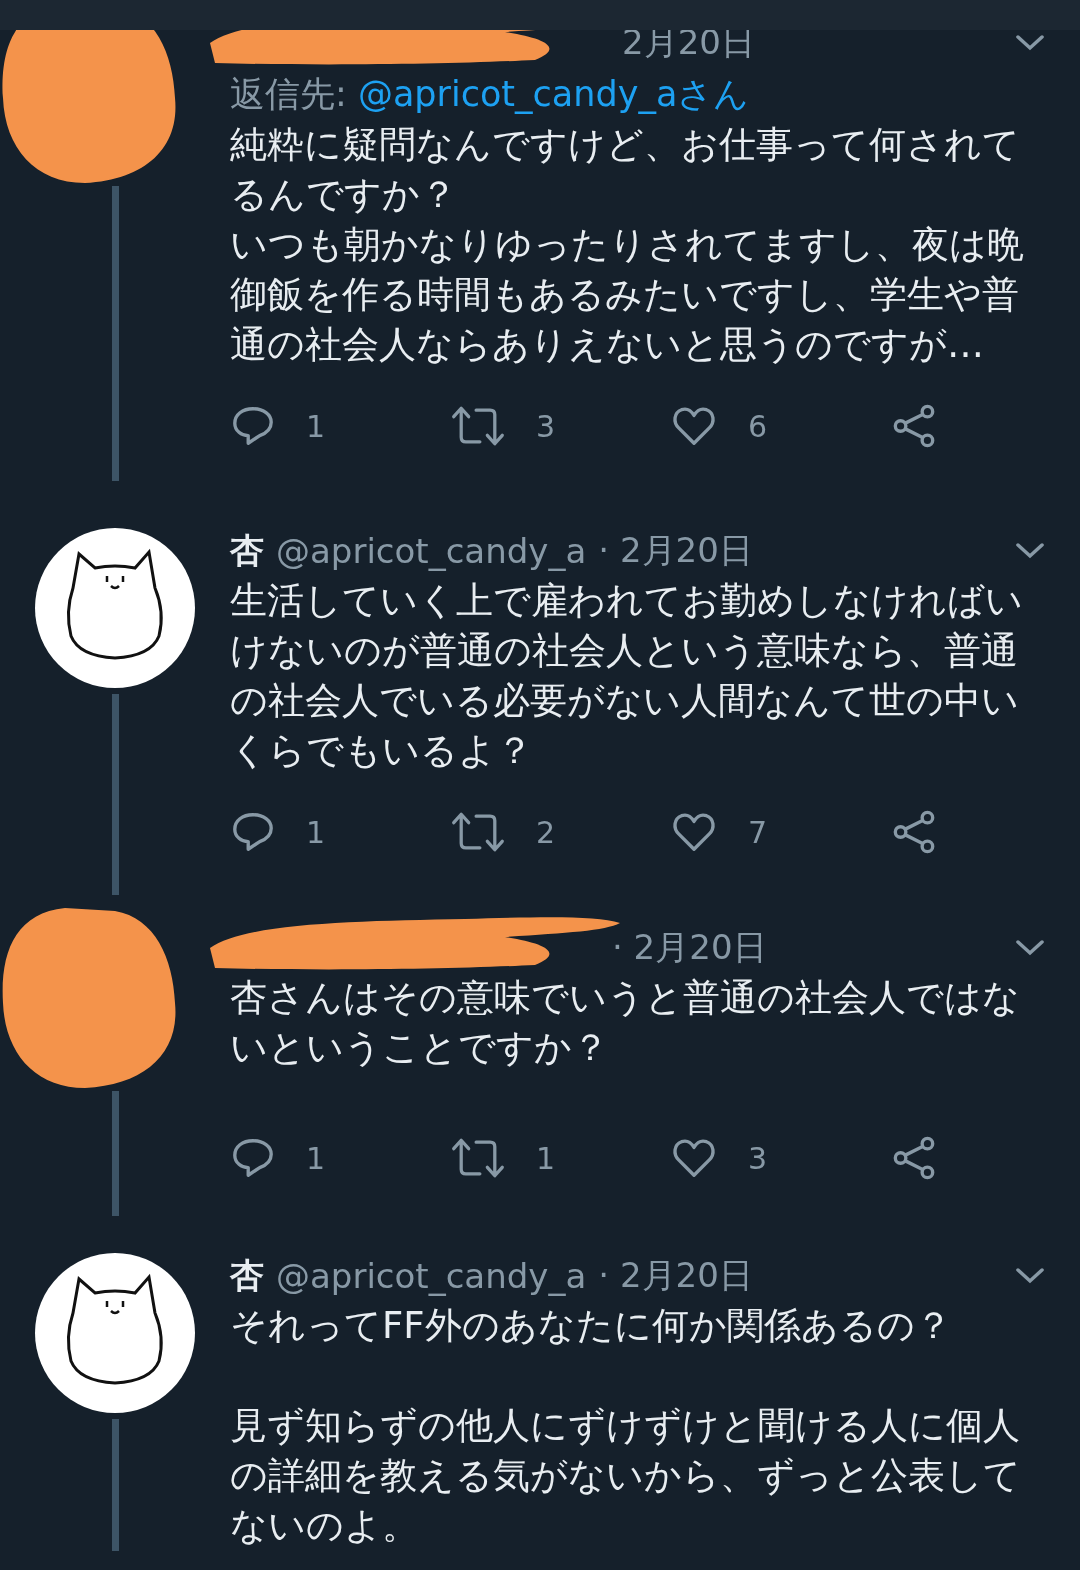 This screenshot has width=1080, height=1570. I want to click on like-count: 7, so click(758, 832).